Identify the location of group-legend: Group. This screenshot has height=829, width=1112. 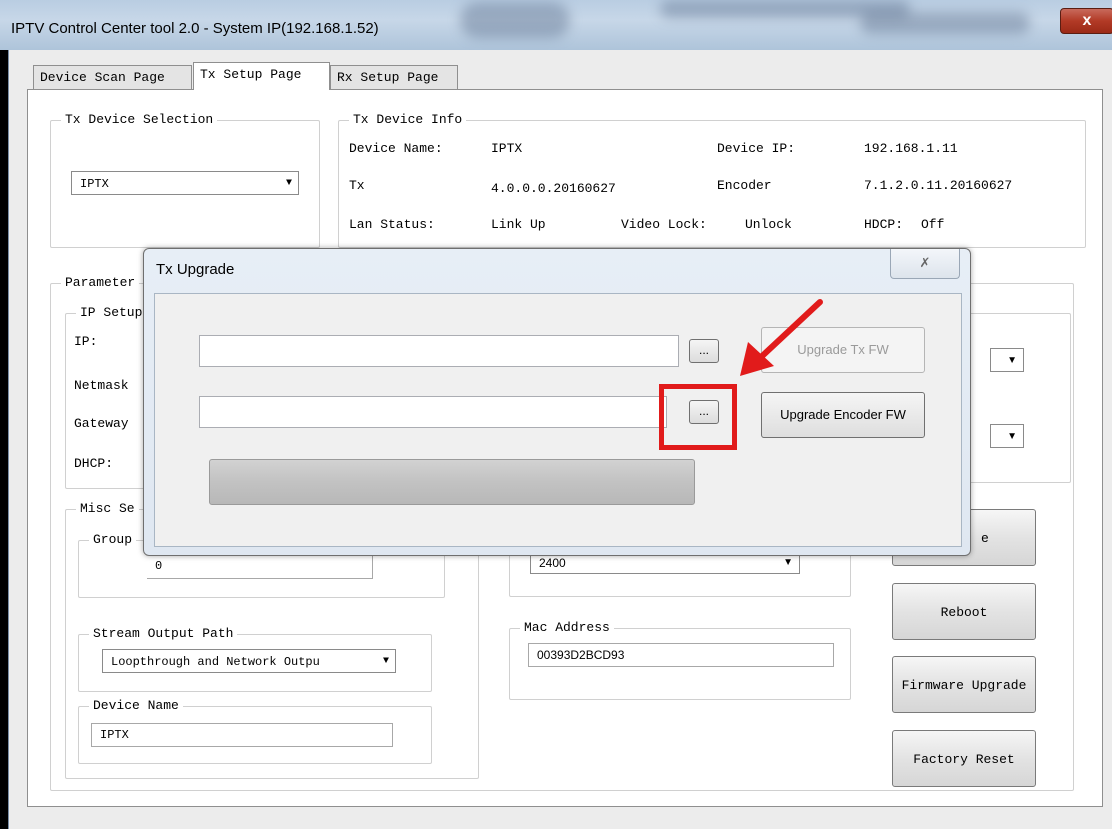
(113, 539).